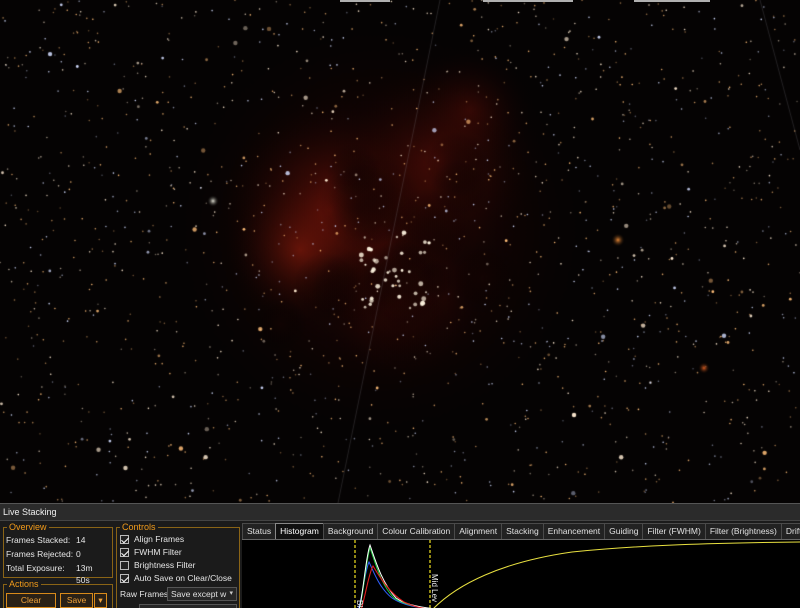 The image size is (800, 608). I want to click on panel-title: Live Stacking, so click(400, 512).